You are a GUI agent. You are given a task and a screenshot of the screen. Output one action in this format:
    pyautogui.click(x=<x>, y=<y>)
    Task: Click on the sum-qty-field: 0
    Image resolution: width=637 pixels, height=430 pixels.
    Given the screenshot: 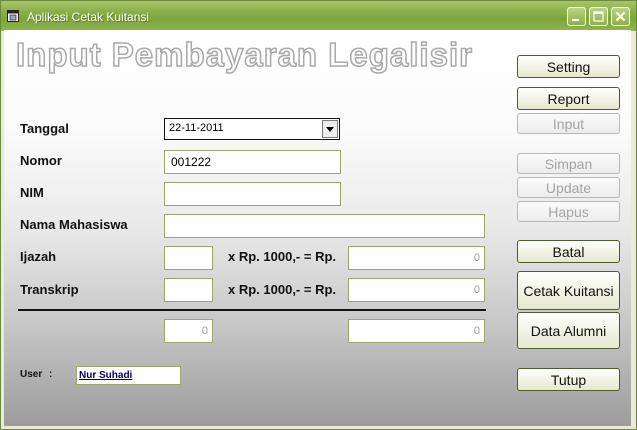 What is the action you would take?
    pyautogui.click(x=188, y=331)
    